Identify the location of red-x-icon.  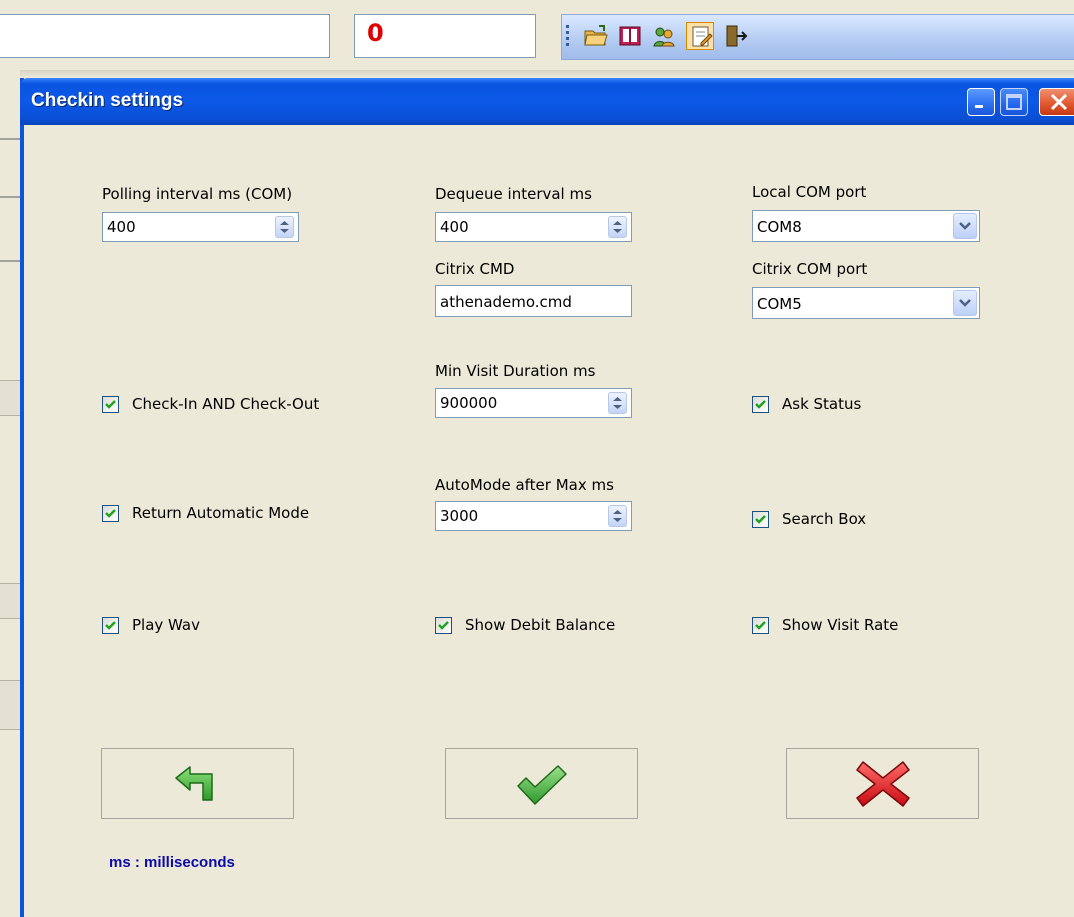
(882, 783).